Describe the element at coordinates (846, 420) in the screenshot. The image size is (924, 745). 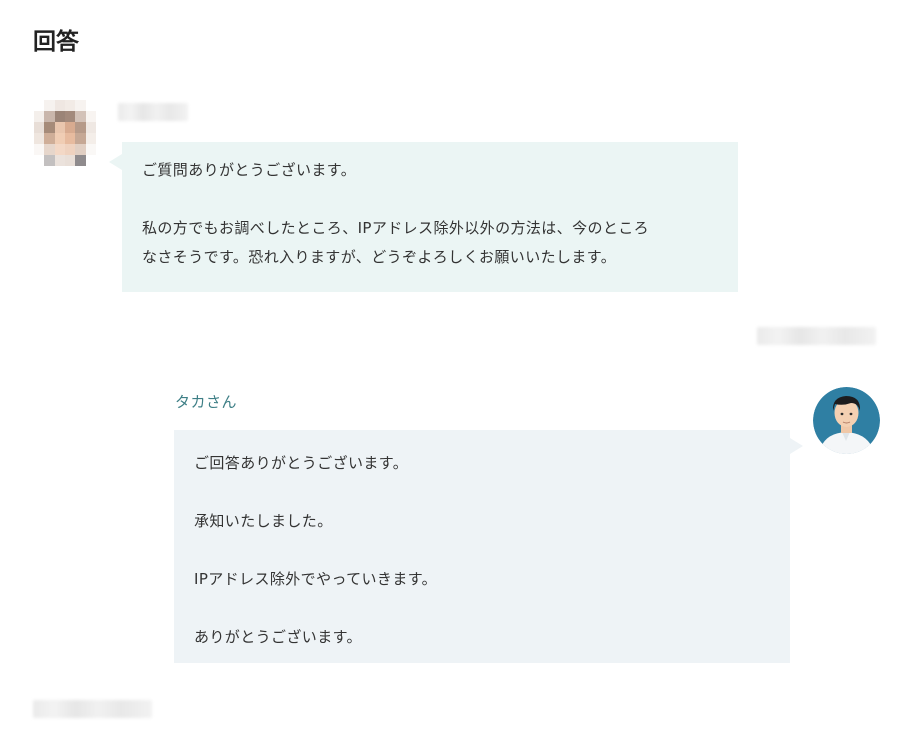
I see `replier-avatar-icon` at that location.